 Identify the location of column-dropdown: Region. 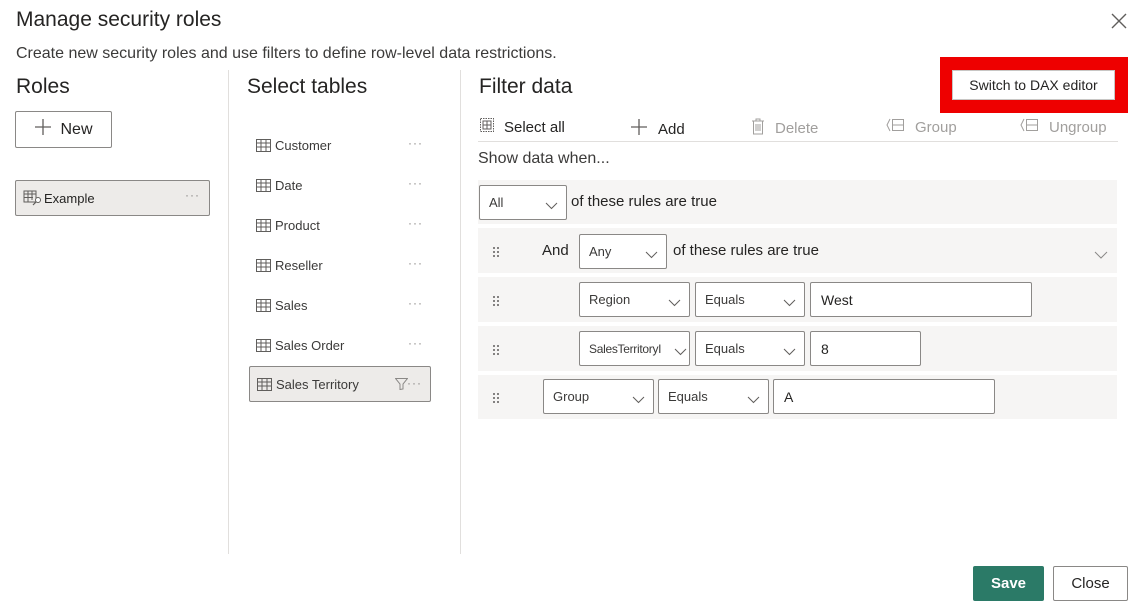
(634, 299).